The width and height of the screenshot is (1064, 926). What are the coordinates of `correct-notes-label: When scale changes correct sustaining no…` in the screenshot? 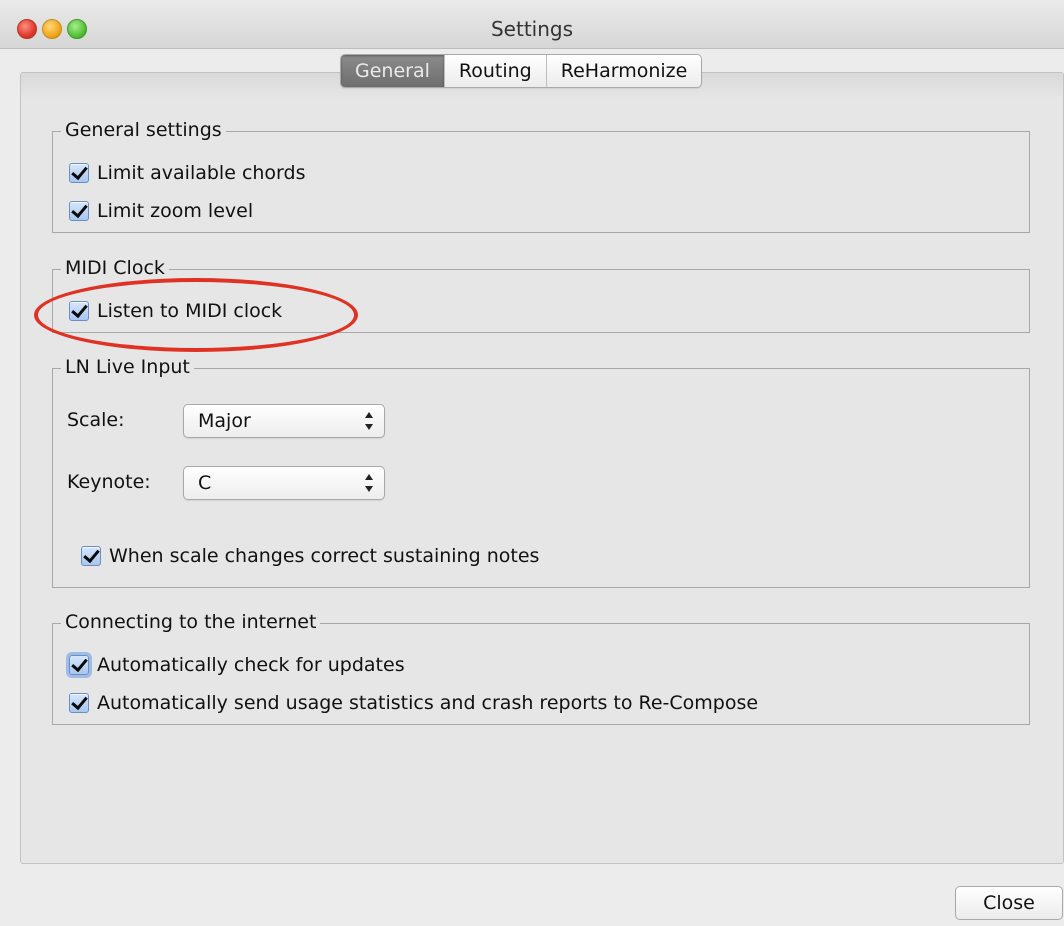 It's located at (324, 556).